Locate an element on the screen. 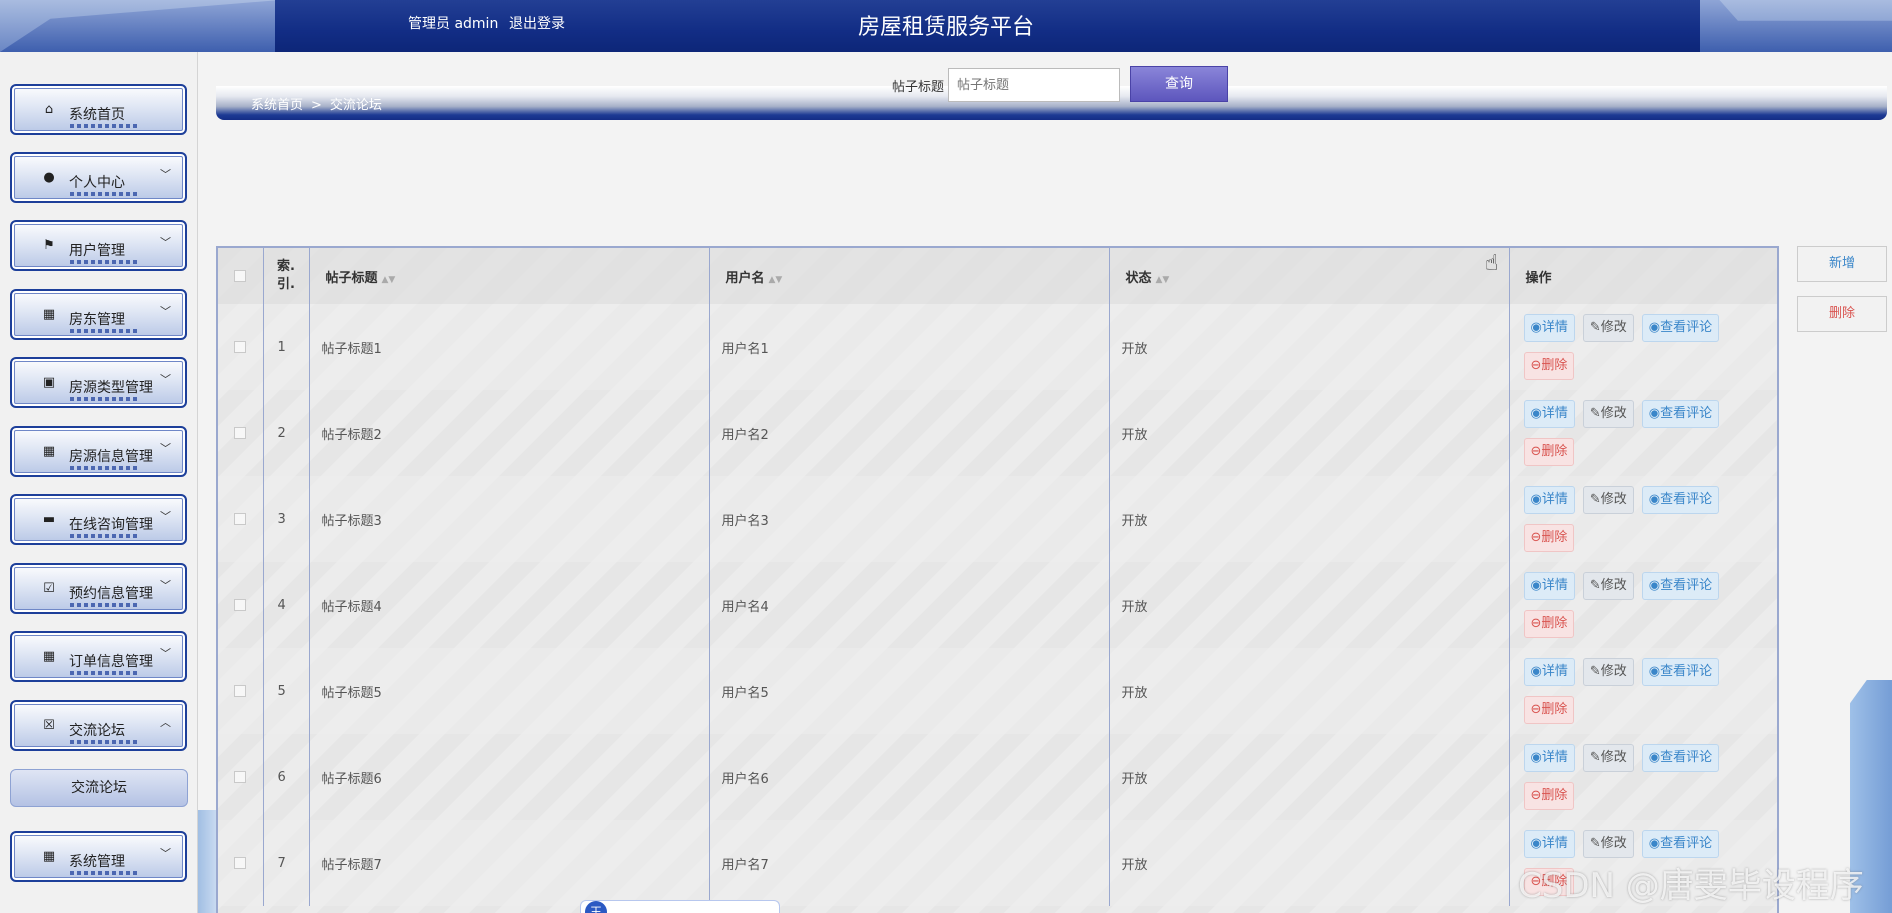 This screenshot has height=913, width=1892. add-button: 新增 is located at coordinates (1842, 264).